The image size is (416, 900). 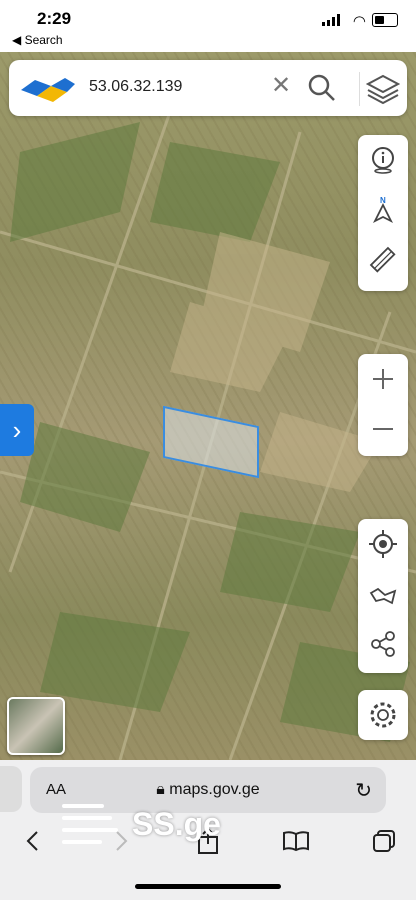 I want to click on reload-icon: ↻, so click(x=363, y=790).